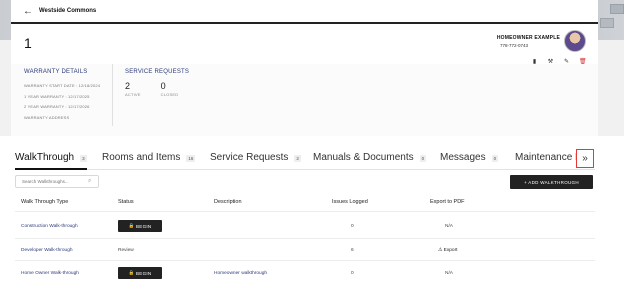  I want to click on unit-header: 1 HOMEOWNER EXAMPLE 778-772-0743 ▮ ⚒ ✎ 🗑, so click(304, 44).